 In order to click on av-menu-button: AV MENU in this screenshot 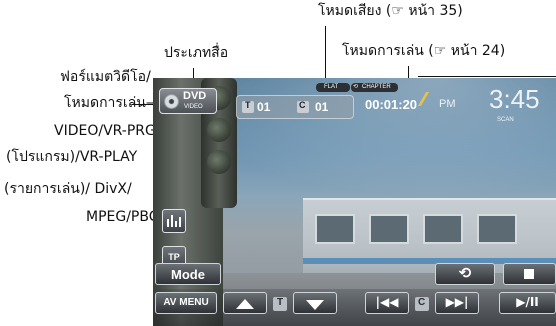, I will do `click(186, 303)`.